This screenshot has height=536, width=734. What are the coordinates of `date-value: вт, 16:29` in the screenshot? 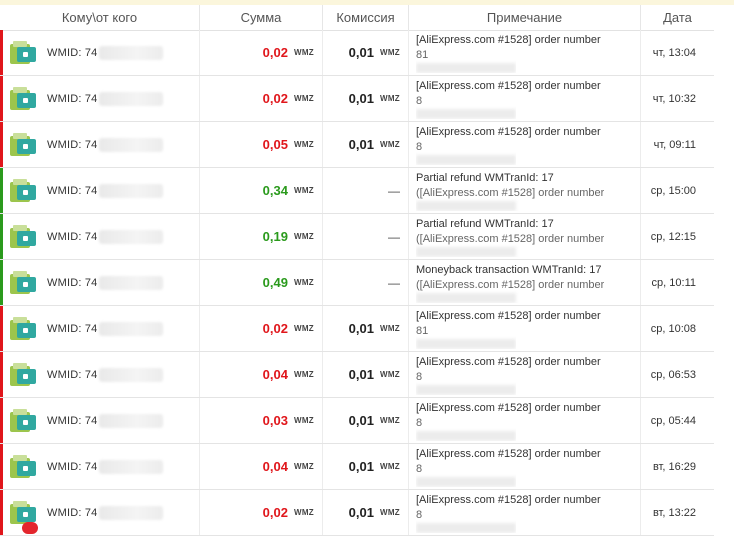 It's located at (674, 466).